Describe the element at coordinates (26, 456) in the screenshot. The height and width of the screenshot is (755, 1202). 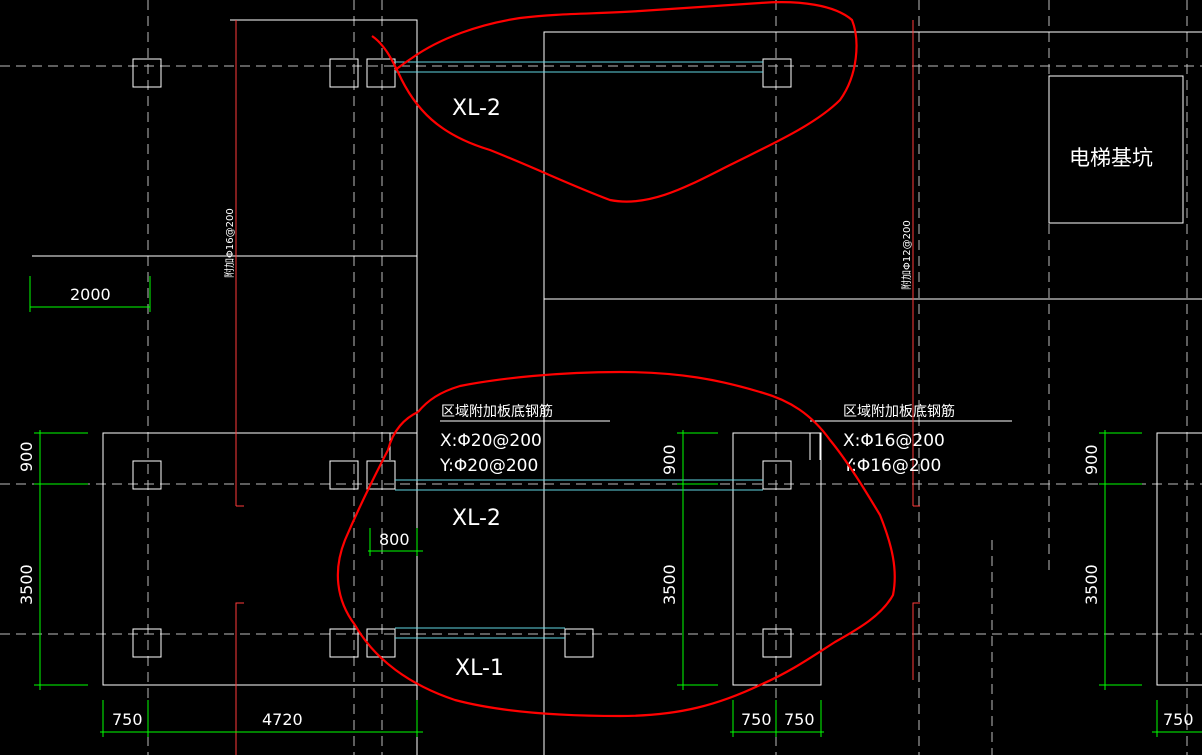
I see `dim-text-left-900: 900` at that location.